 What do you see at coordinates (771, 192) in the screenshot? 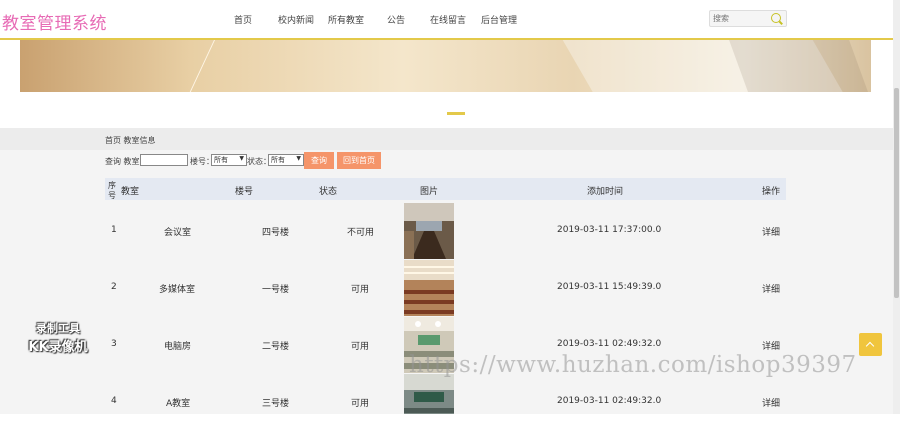
I see `col-action: 操作` at bounding box center [771, 192].